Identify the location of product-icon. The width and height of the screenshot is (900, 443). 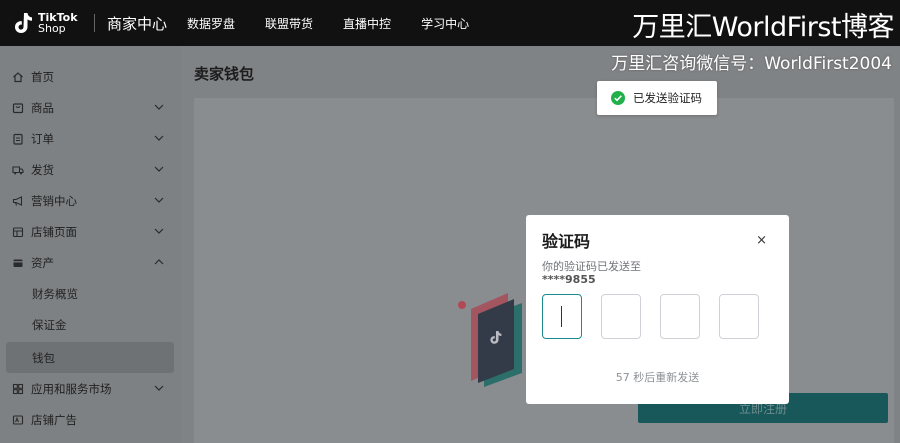
(18, 108).